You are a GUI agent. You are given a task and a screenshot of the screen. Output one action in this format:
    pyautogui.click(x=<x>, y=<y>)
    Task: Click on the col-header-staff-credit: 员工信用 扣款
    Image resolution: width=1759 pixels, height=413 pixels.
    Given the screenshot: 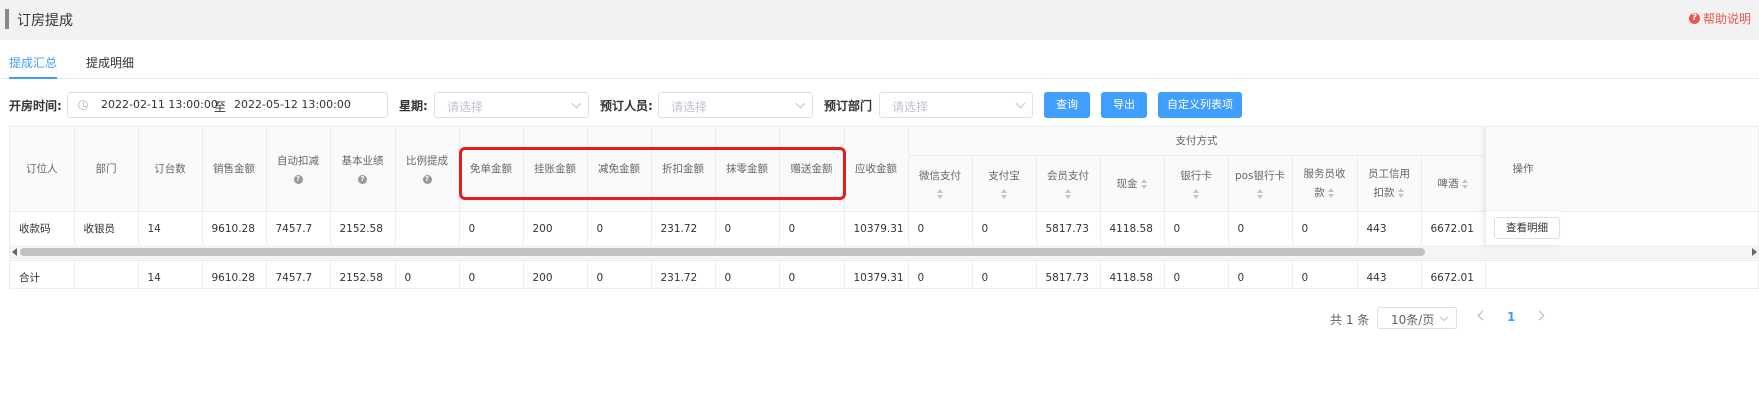 What is the action you would take?
    pyautogui.click(x=1389, y=183)
    